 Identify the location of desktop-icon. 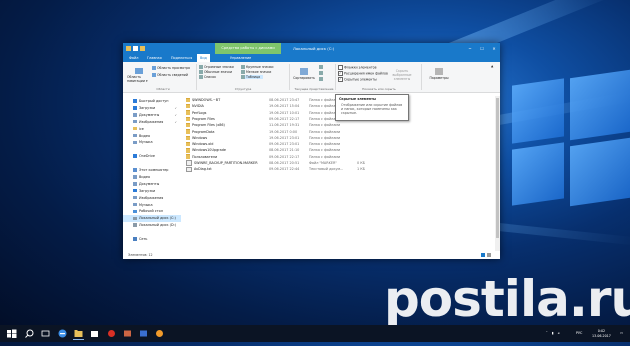
(135, 211).